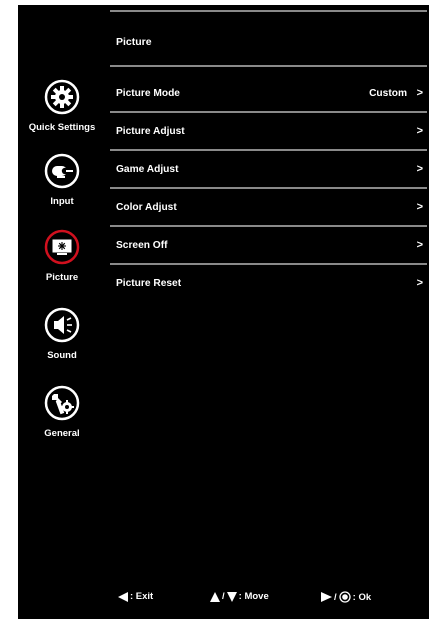 Image resolution: width=433 pixels, height=624 pixels. Describe the element at coordinates (62, 325) in the screenshot. I see `speaker-icon` at that location.